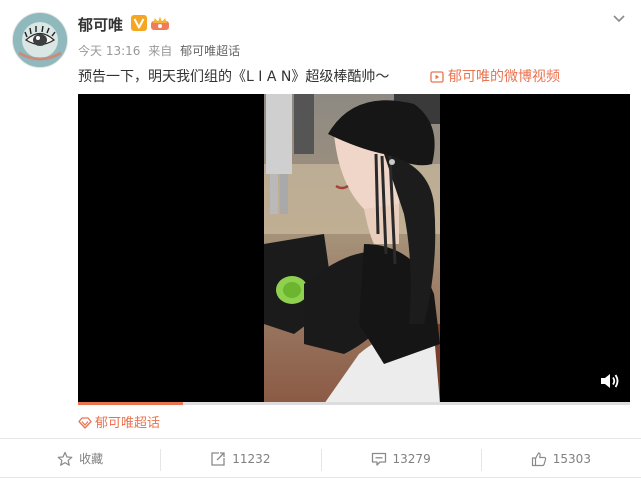  Describe the element at coordinates (130, 403) in the screenshot. I see `video-progress-fill` at that location.